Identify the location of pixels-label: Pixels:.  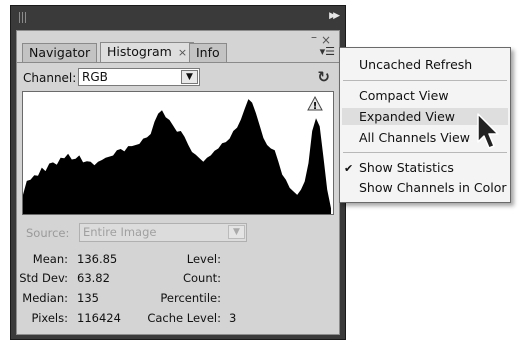
(49, 318).